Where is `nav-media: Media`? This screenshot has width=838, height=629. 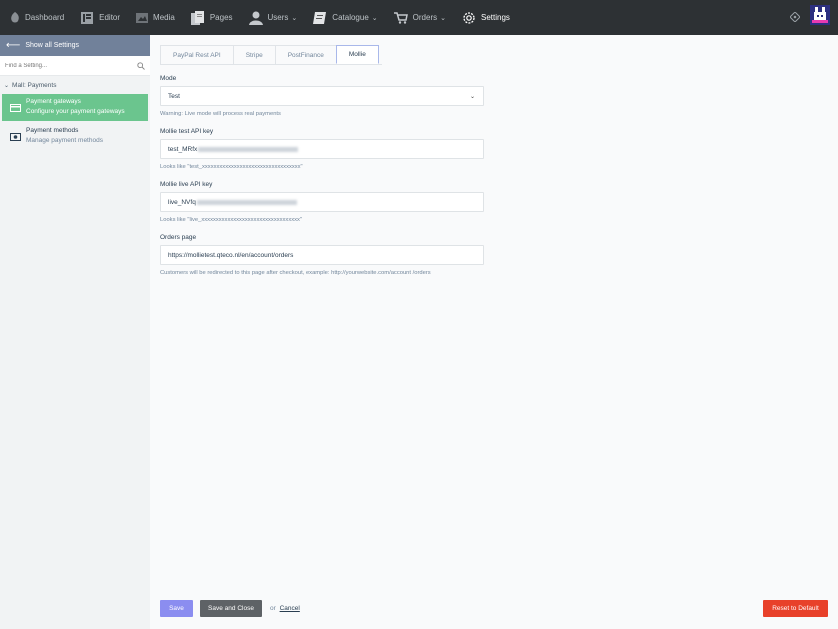 nav-media: Media is located at coordinates (153, 17).